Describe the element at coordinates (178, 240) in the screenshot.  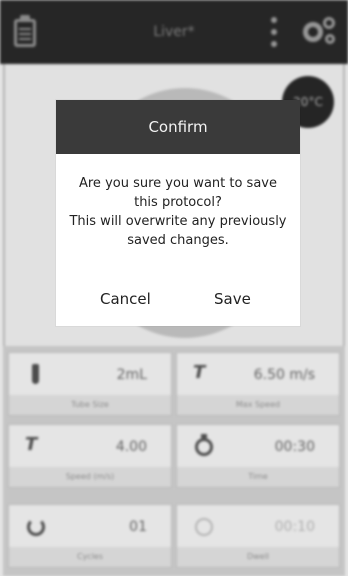
I see `dialog-message-line: saved changes.` at that location.